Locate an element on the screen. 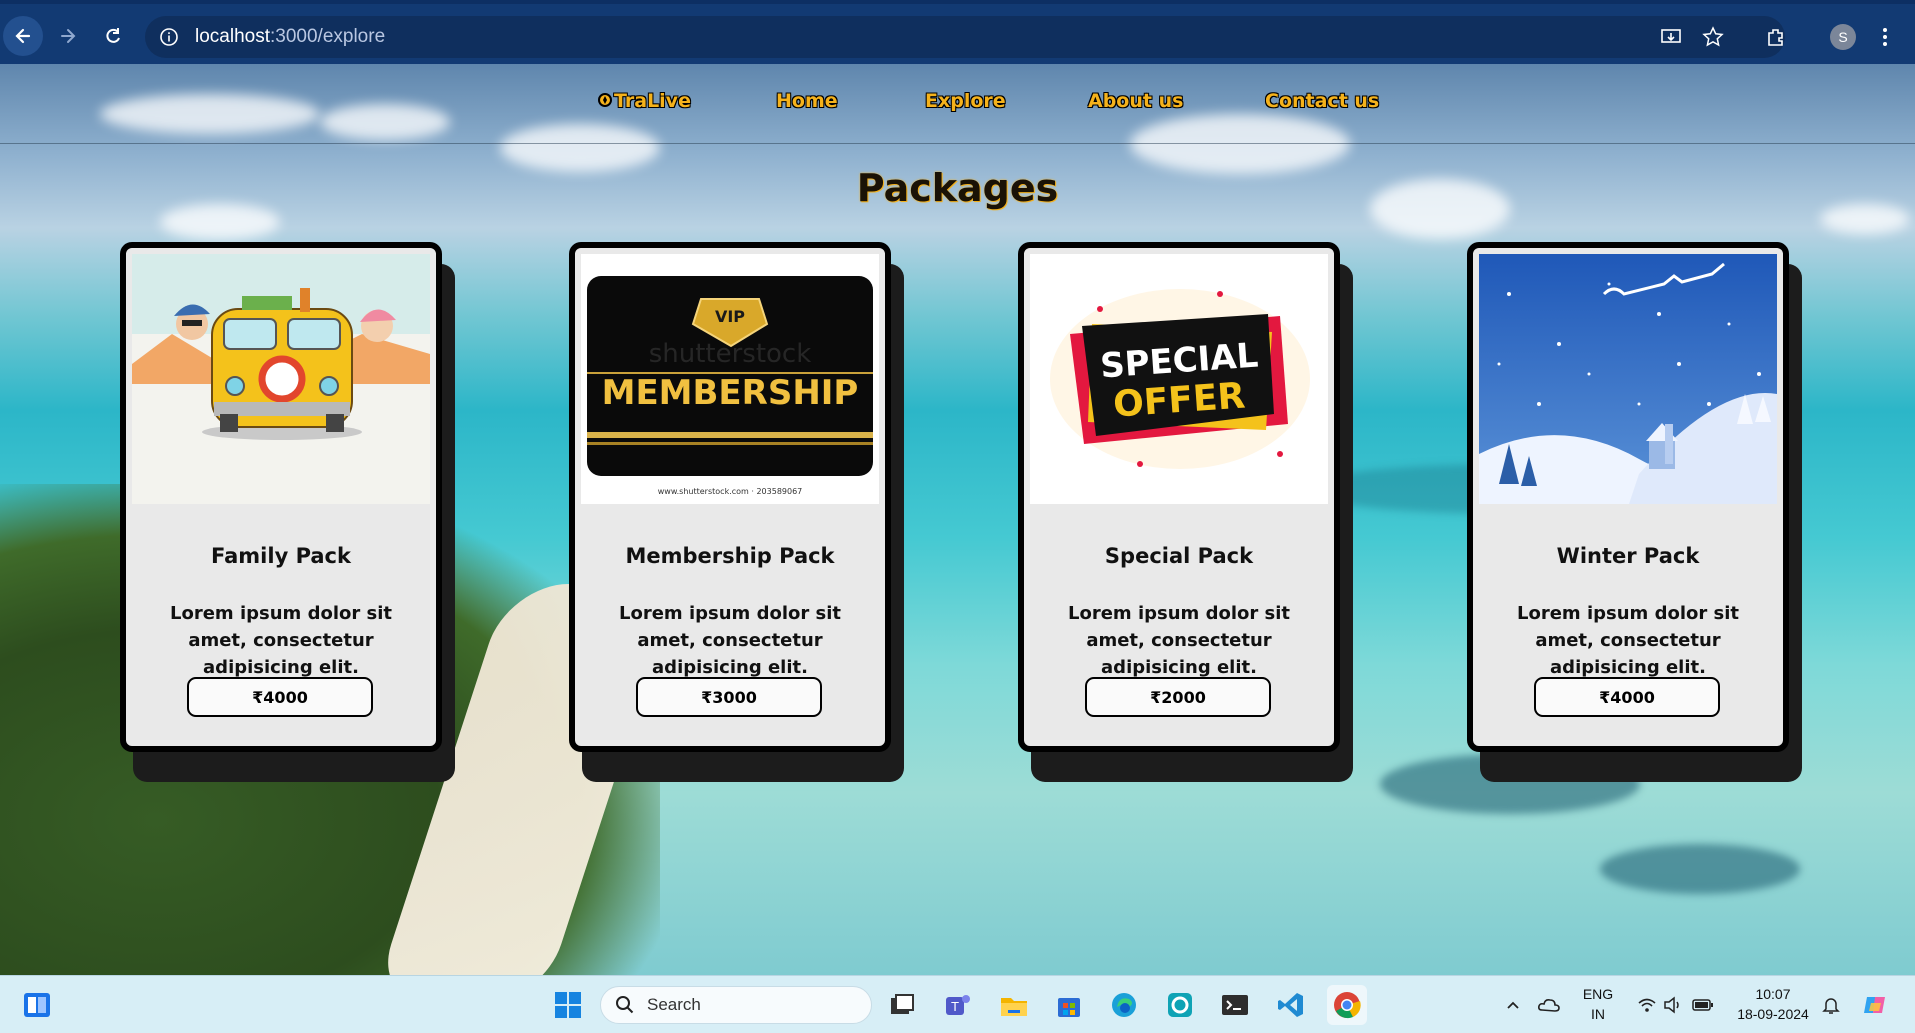 Image resolution: width=1915 pixels, height=1033 pixels. nav-explore: Explore is located at coordinates (965, 101).